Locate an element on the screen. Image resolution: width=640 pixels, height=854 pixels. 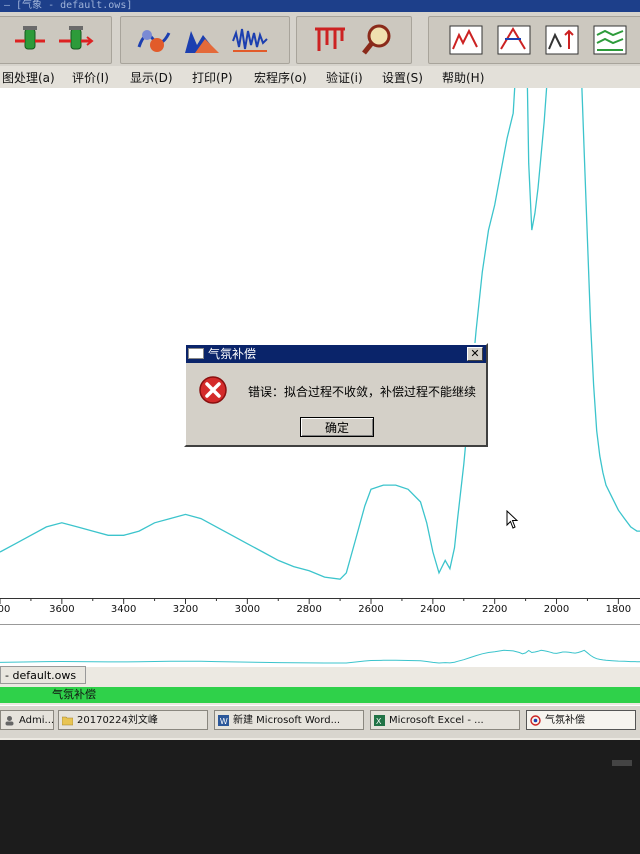
taskbar-item-label: 20170224刘文峰 is located at coordinates (117, 720).